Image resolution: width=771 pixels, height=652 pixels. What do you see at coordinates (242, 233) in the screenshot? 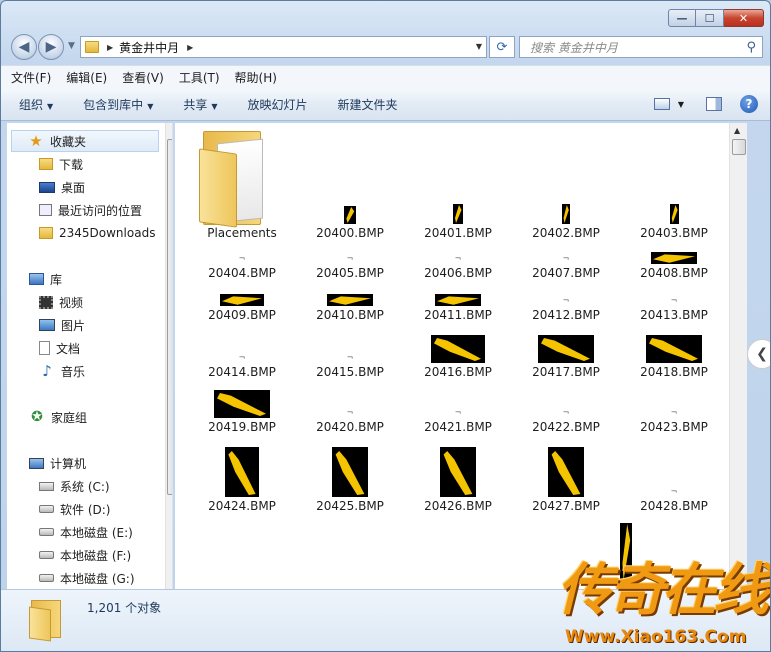
I see `file-name-placements: Placements` at bounding box center [242, 233].